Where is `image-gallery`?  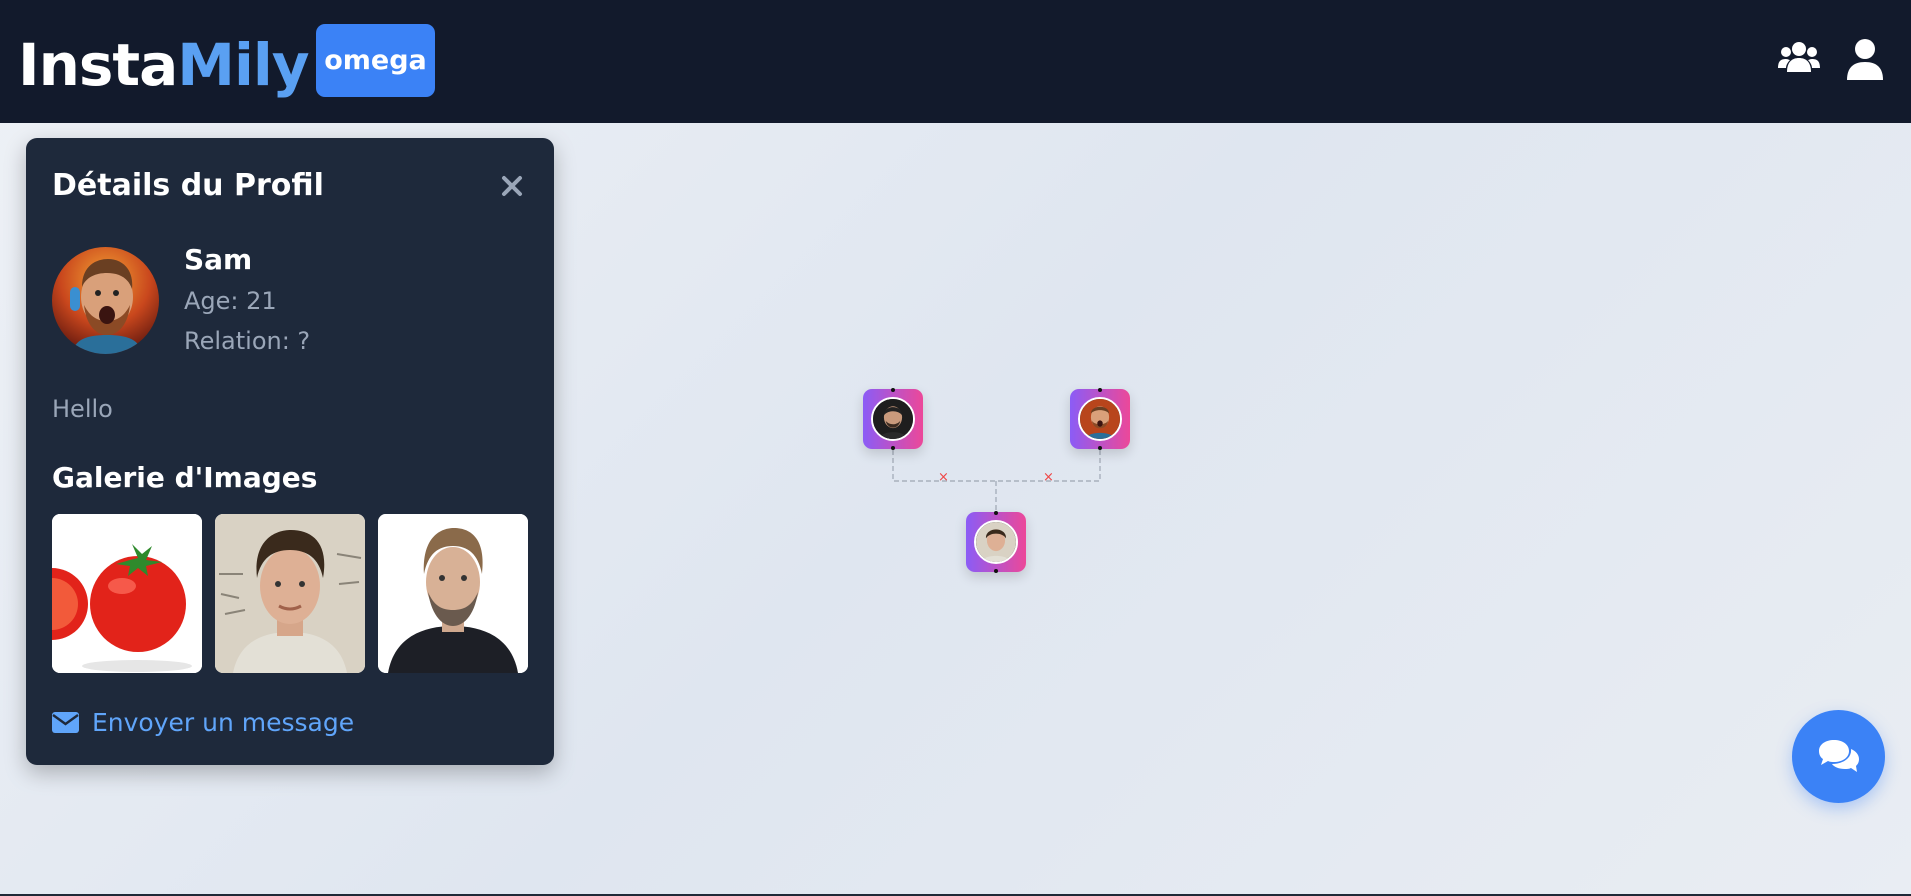 image-gallery is located at coordinates (290, 593).